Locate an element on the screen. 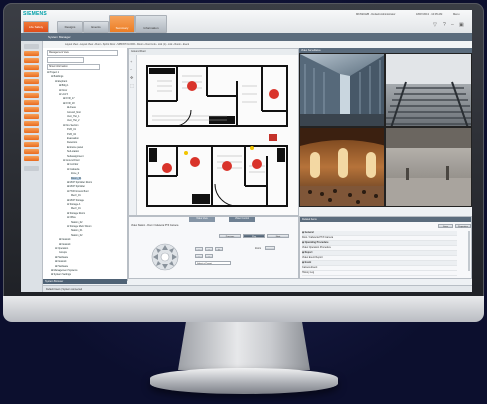 This screenshot has width=487, height=404. tree-node: ⊟ Storage Mezz Room is located at coordinates (79, 226).